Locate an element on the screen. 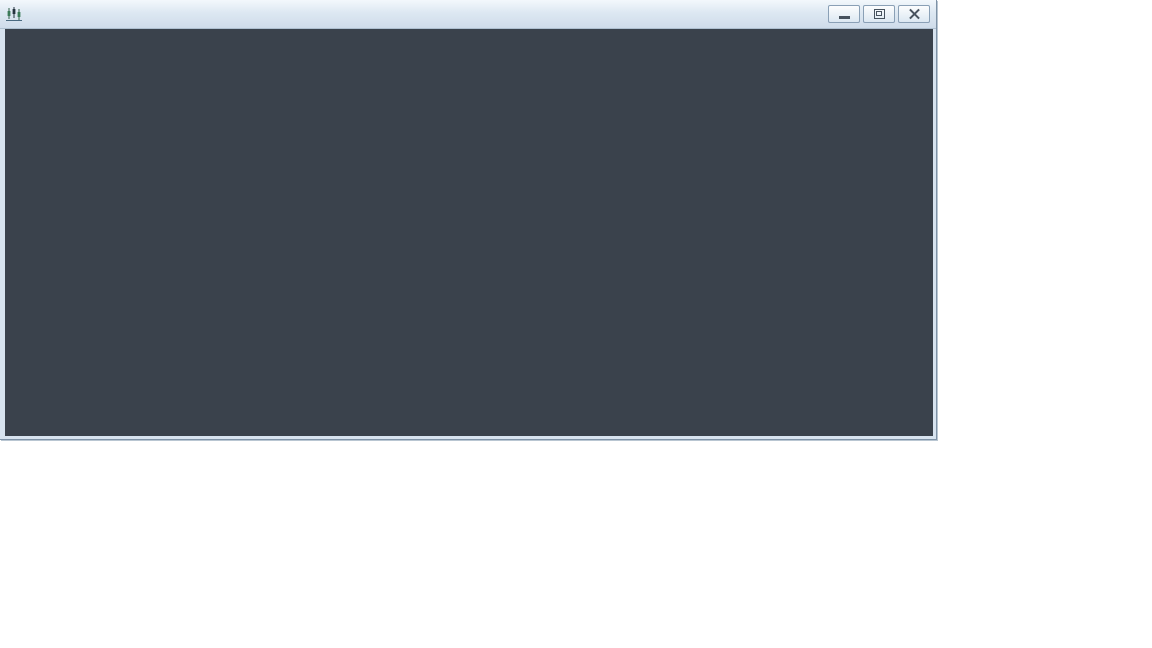  close-icon is located at coordinates (914, 14).